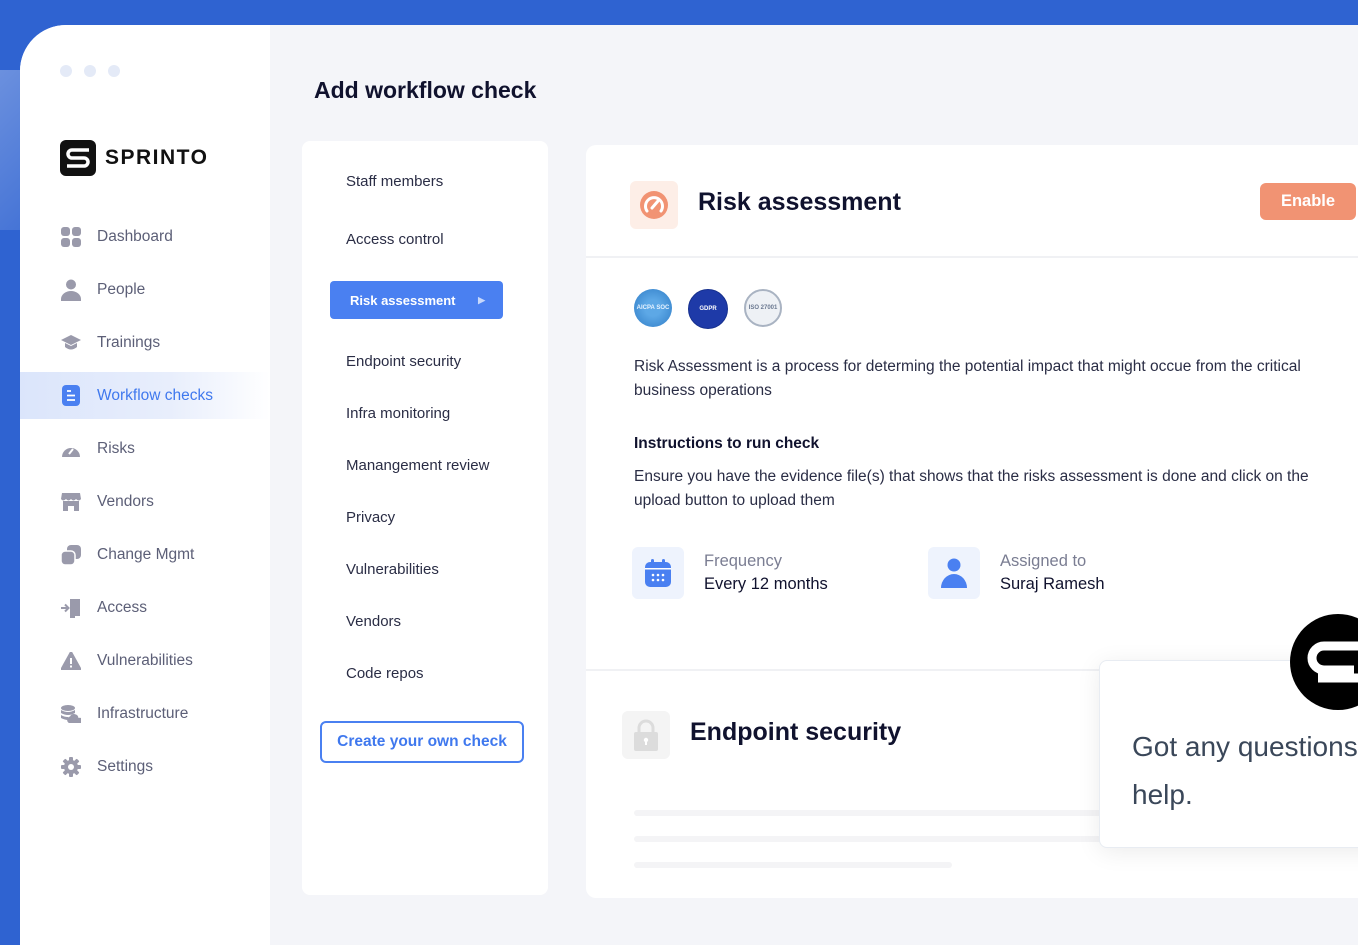 This screenshot has width=1358, height=945. I want to click on sidebar-item-label: Access, so click(122, 607).